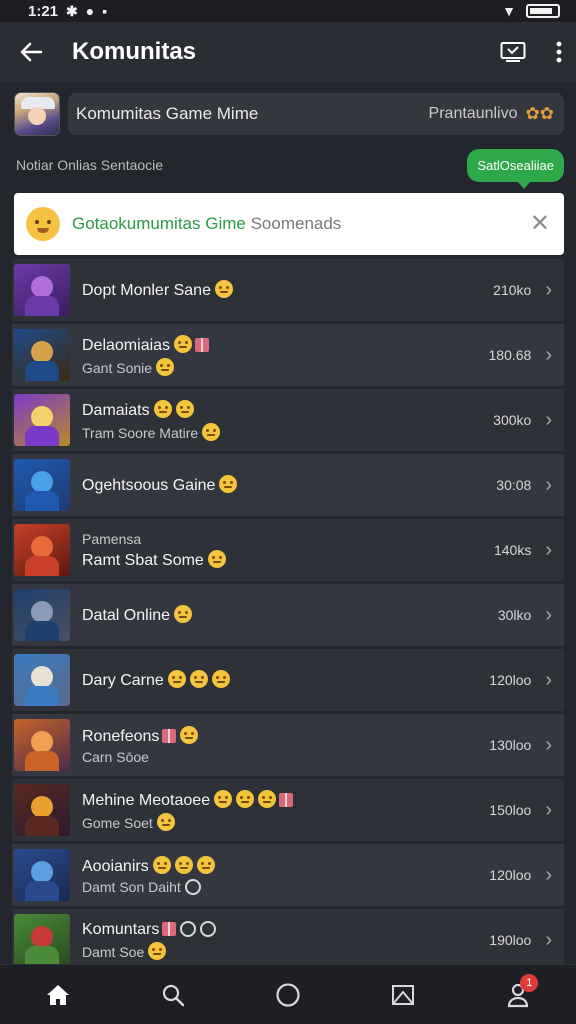  I want to click on game-count: 150loo, so click(510, 810).